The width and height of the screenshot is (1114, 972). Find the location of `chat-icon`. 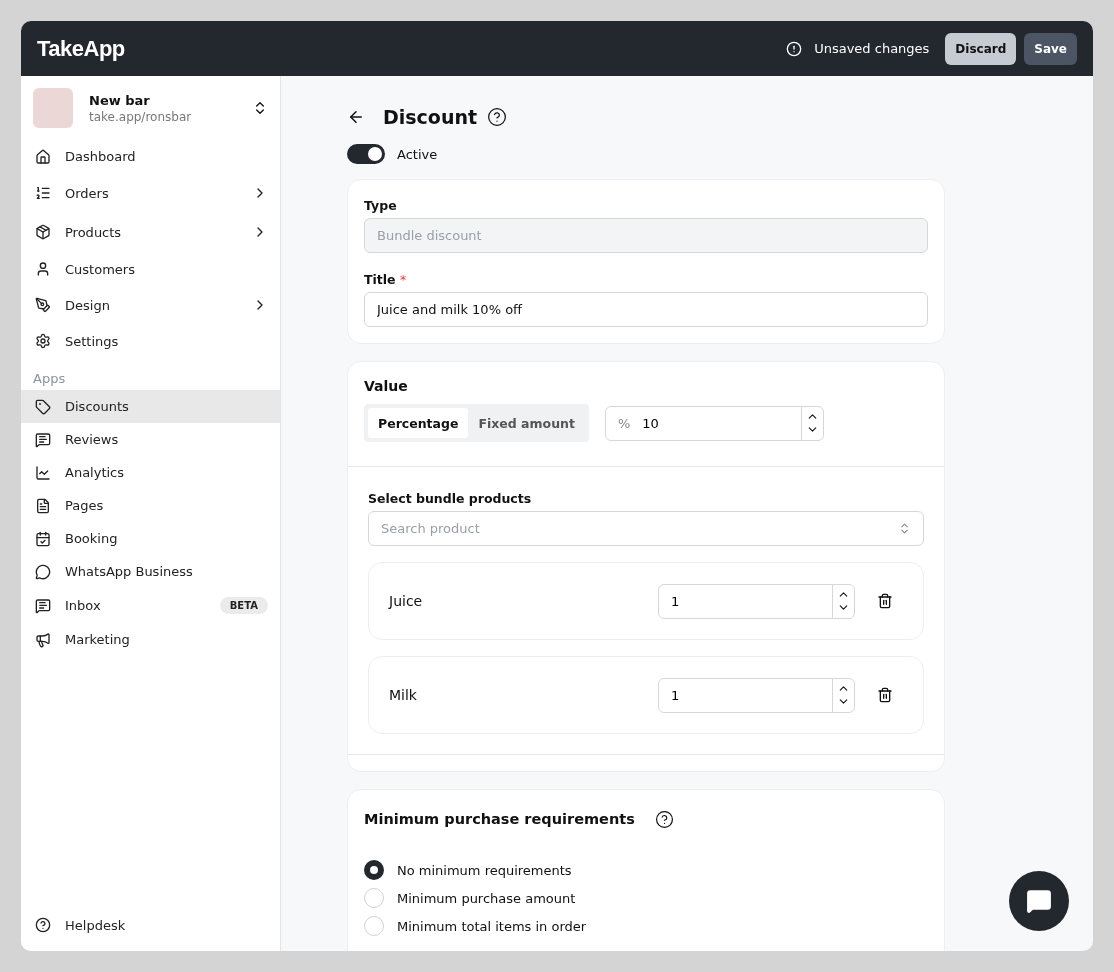

chat-icon is located at coordinates (1039, 901).